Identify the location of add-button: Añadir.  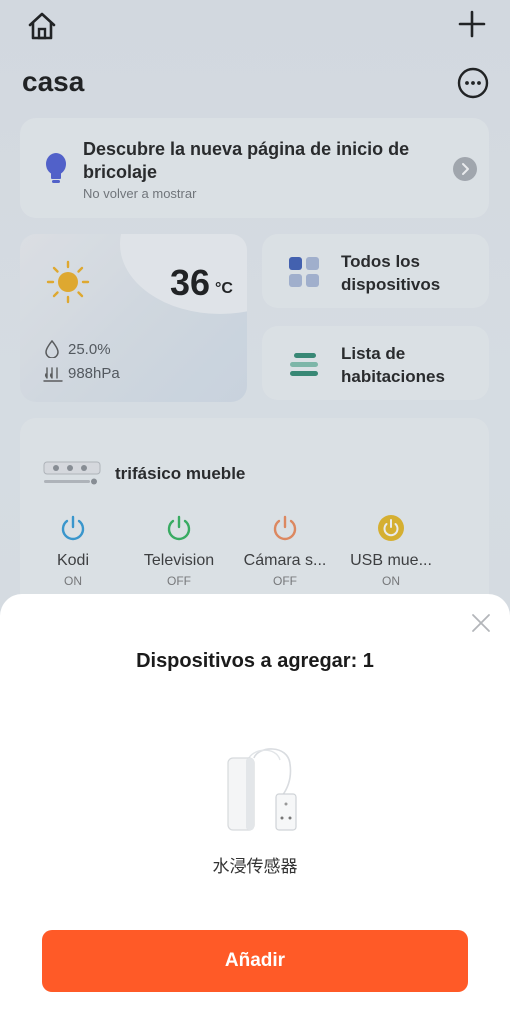
(255, 961).